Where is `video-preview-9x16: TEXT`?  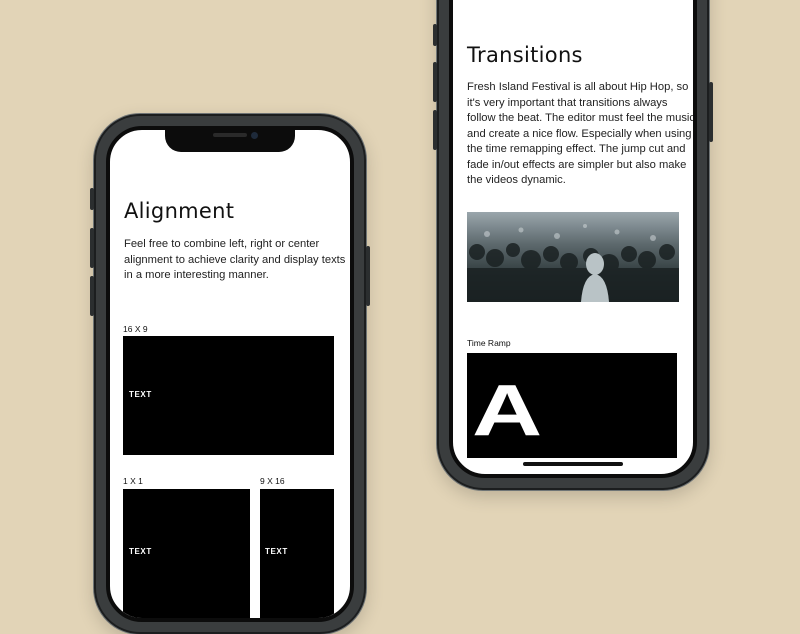 video-preview-9x16: TEXT is located at coordinates (297, 553).